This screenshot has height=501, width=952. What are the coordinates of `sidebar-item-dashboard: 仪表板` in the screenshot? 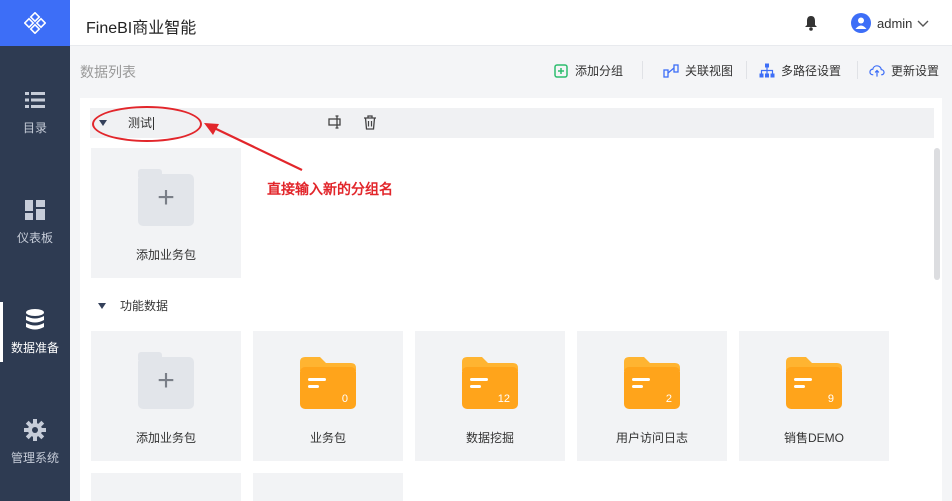 It's located at (35, 222).